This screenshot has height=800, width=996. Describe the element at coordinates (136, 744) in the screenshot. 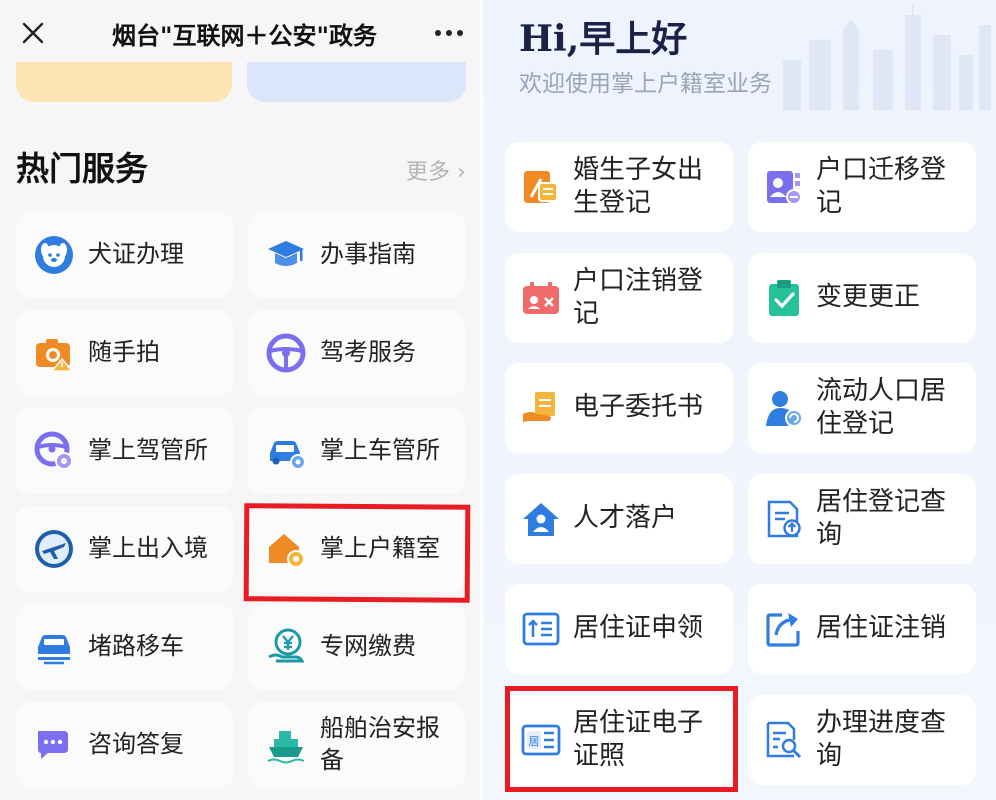

I see `service-label: 咨询答复` at that location.